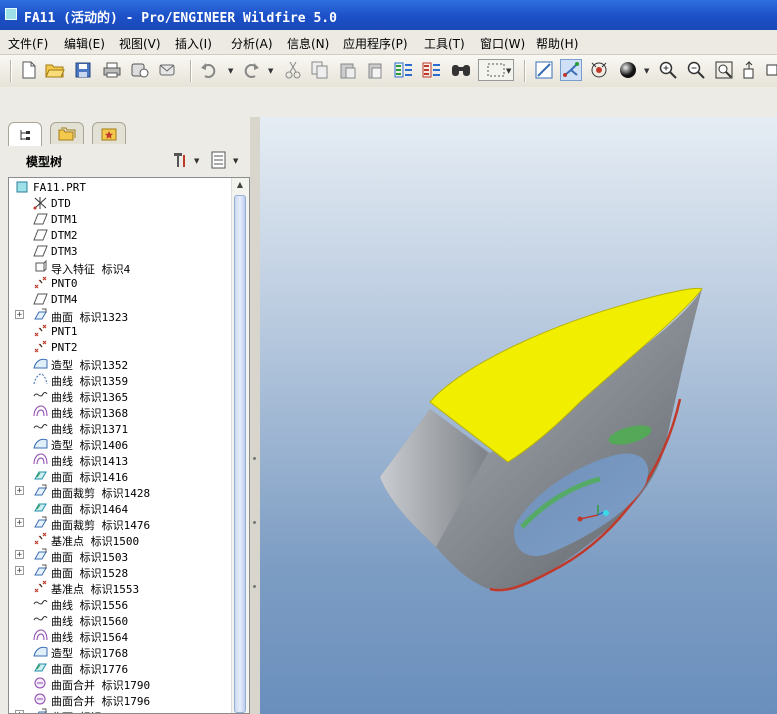  I want to click on shading-dropdown-icon: ▼, so click(646, 71).